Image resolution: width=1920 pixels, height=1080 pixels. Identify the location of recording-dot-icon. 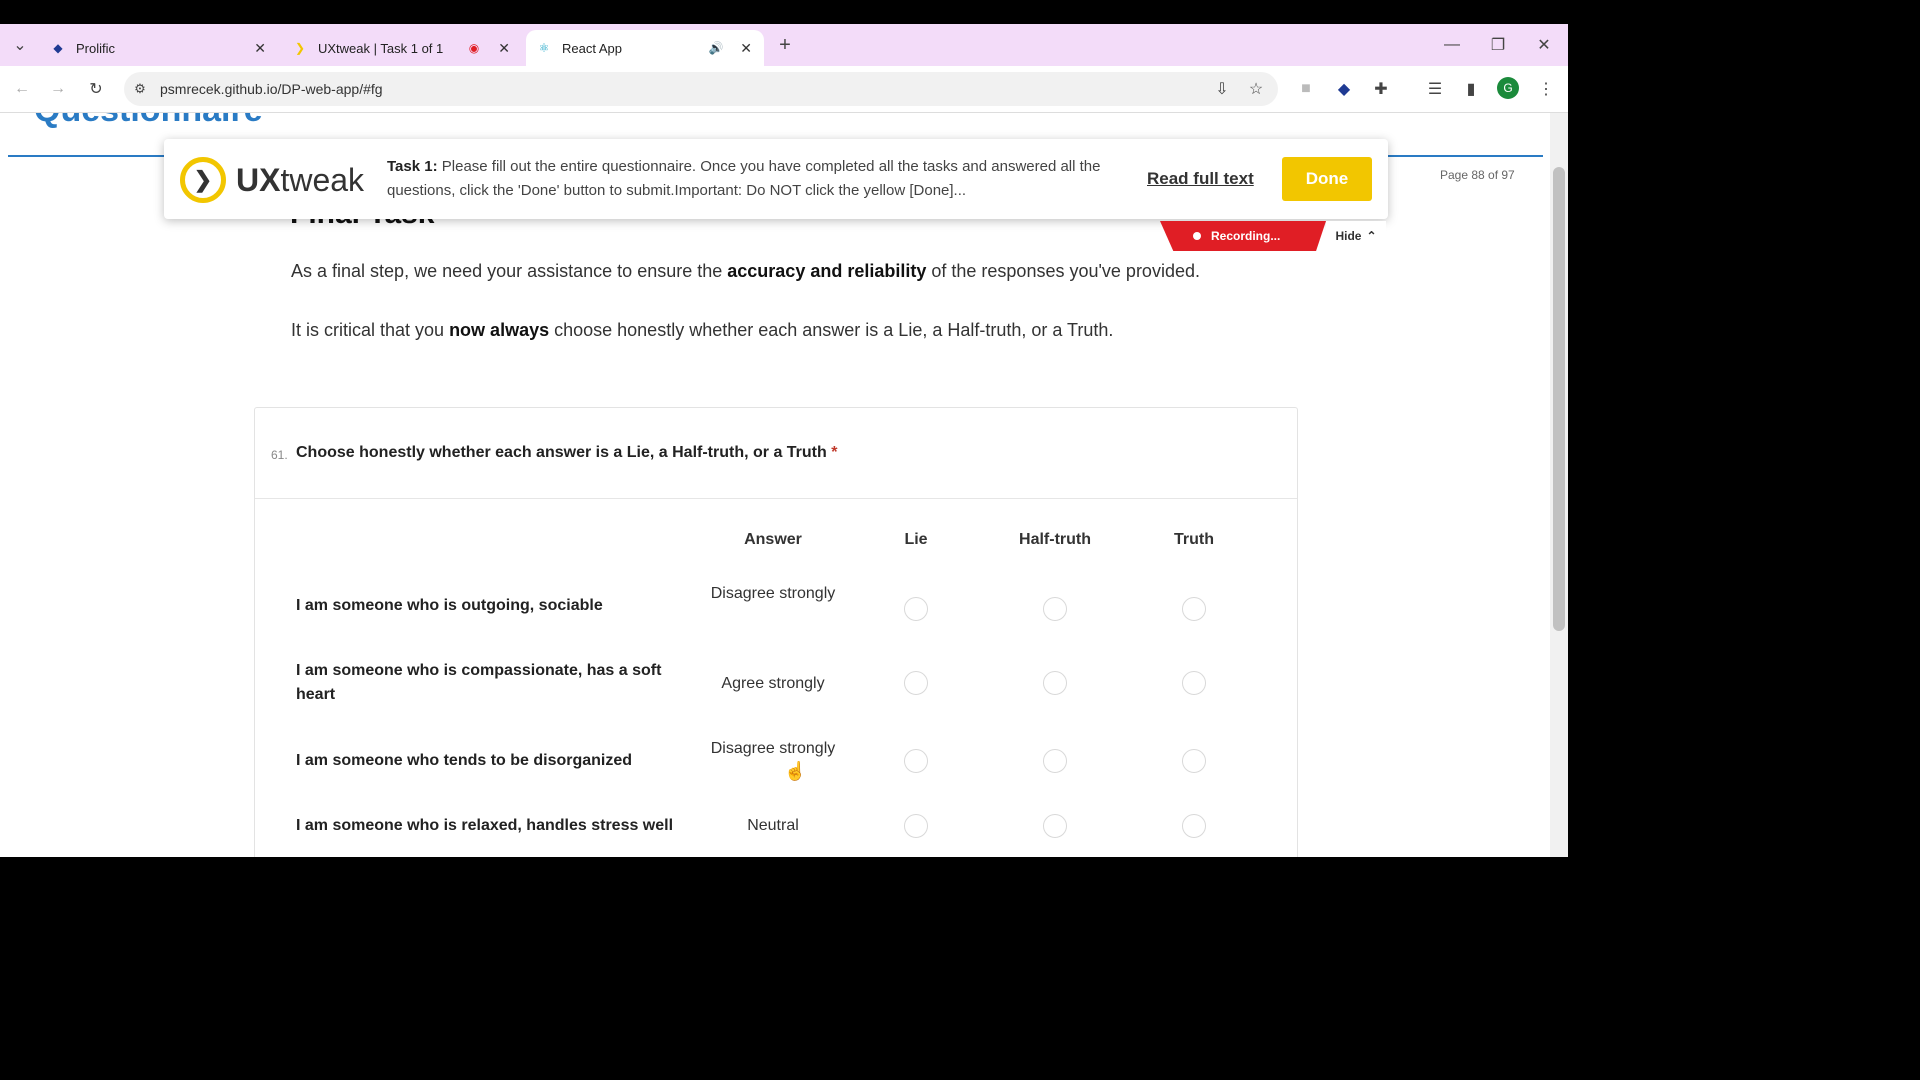
(1197, 236).